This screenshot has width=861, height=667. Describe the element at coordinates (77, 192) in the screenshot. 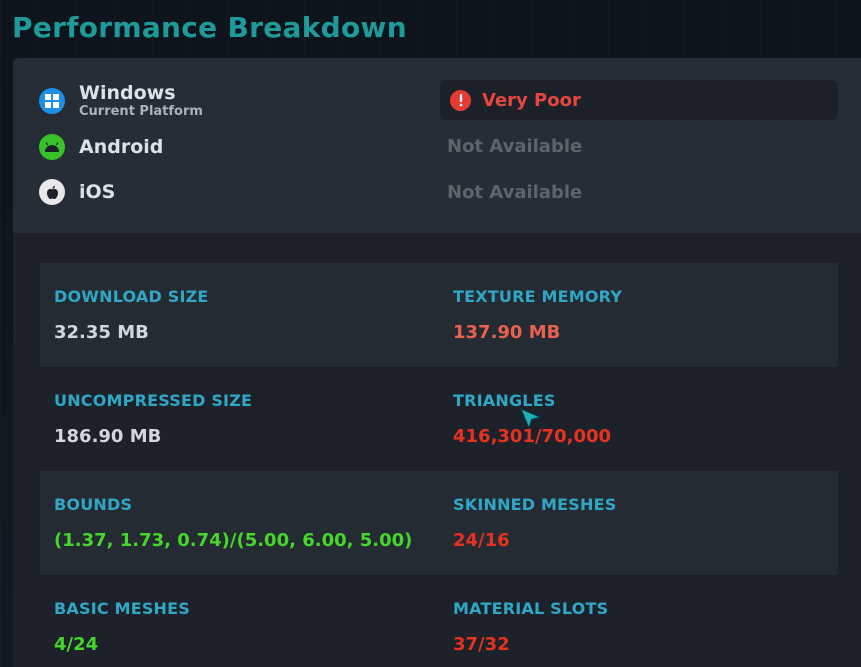

I see `platform-row-ios: iOS` at that location.